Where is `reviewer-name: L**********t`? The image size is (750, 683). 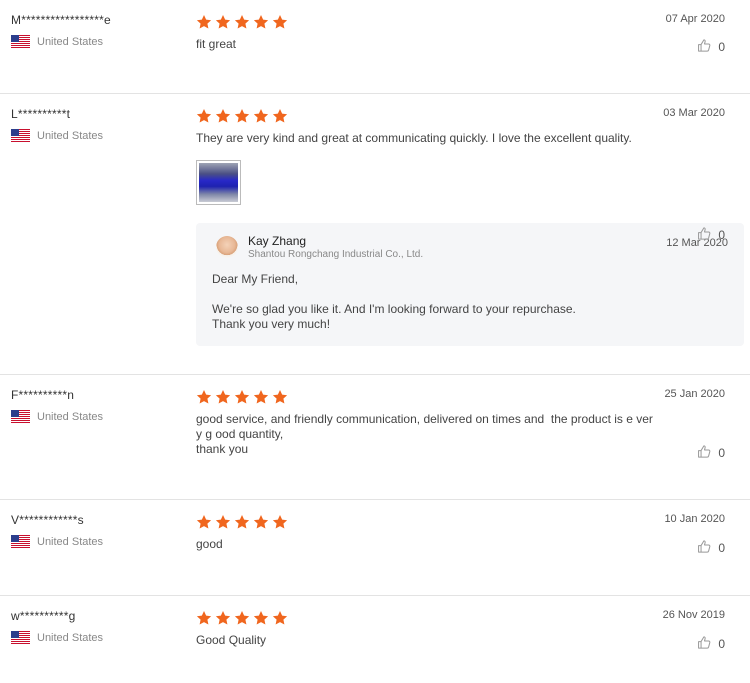
reviewer-name: L**********t is located at coordinates (41, 114).